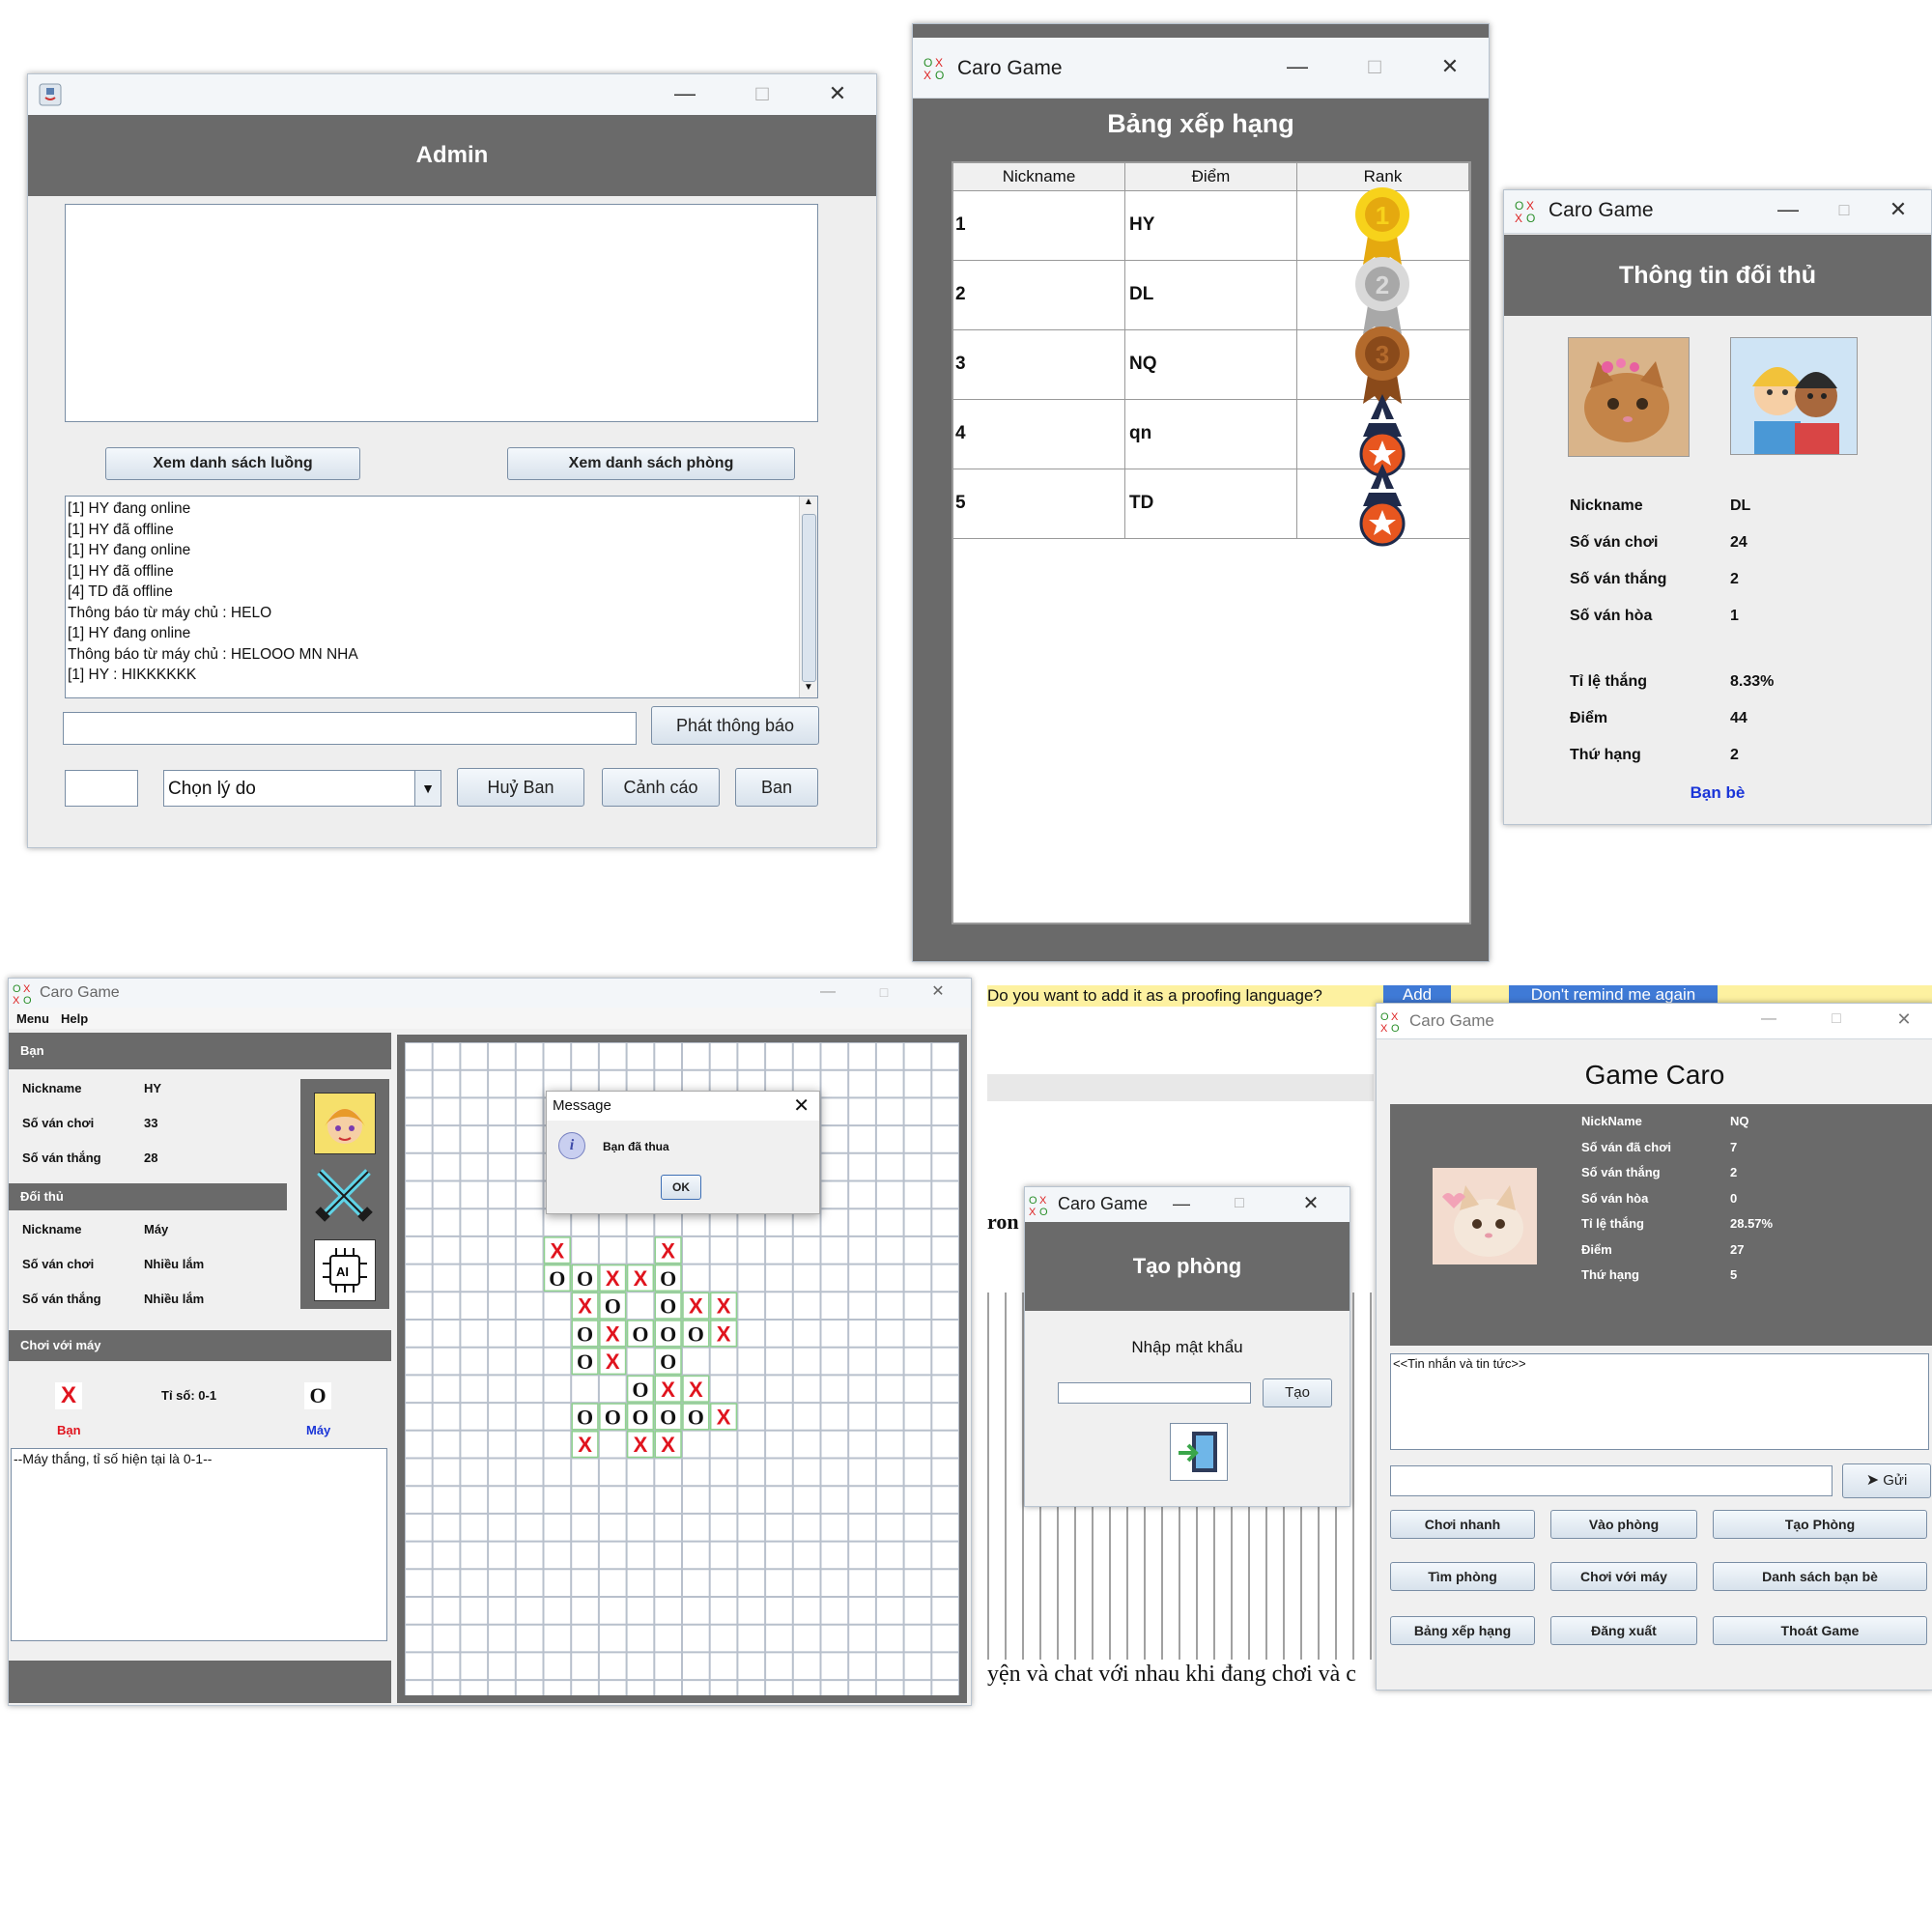  Describe the element at coordinates (452, 95) in the screenshot. I see `admin-titlebar: — □ ✕` at that location.